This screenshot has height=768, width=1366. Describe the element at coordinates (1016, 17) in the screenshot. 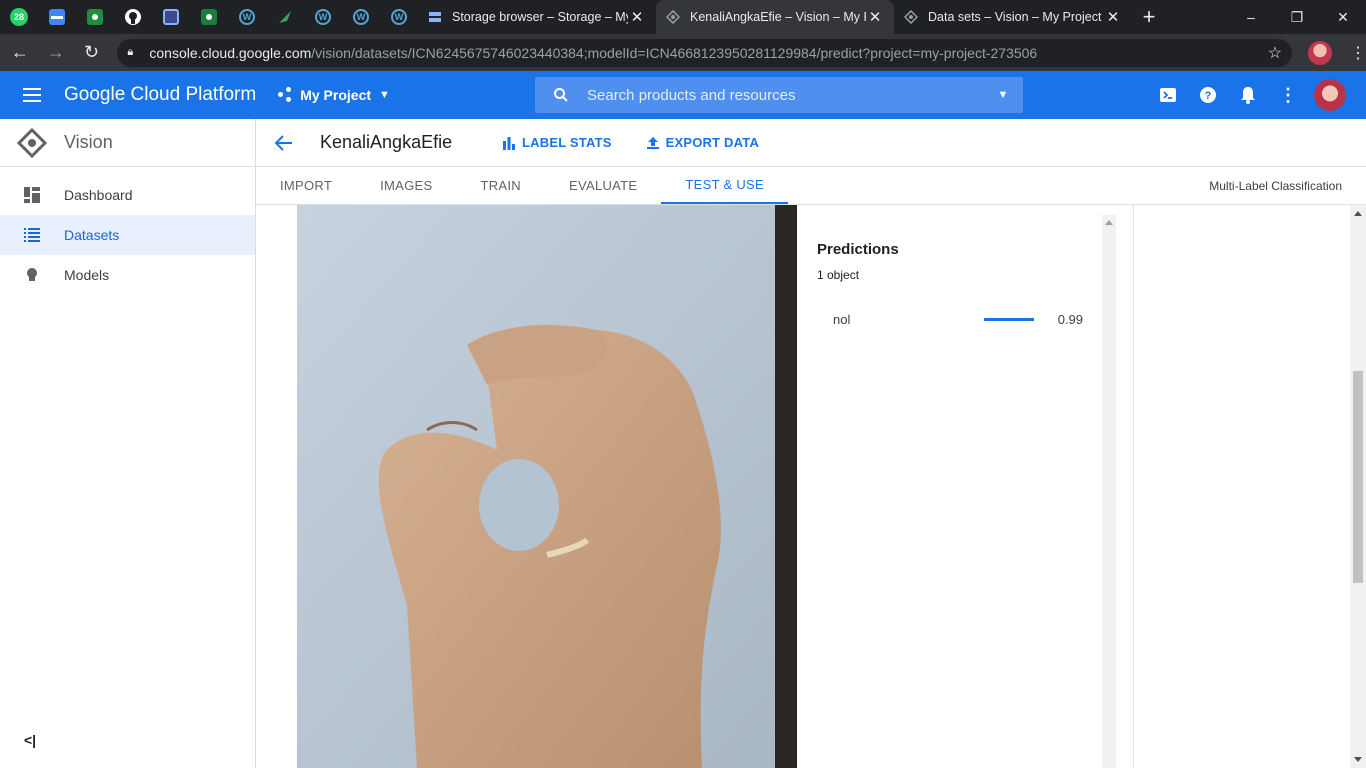

I see `tab-title: Data sets – Vision – My Project –` at that location.